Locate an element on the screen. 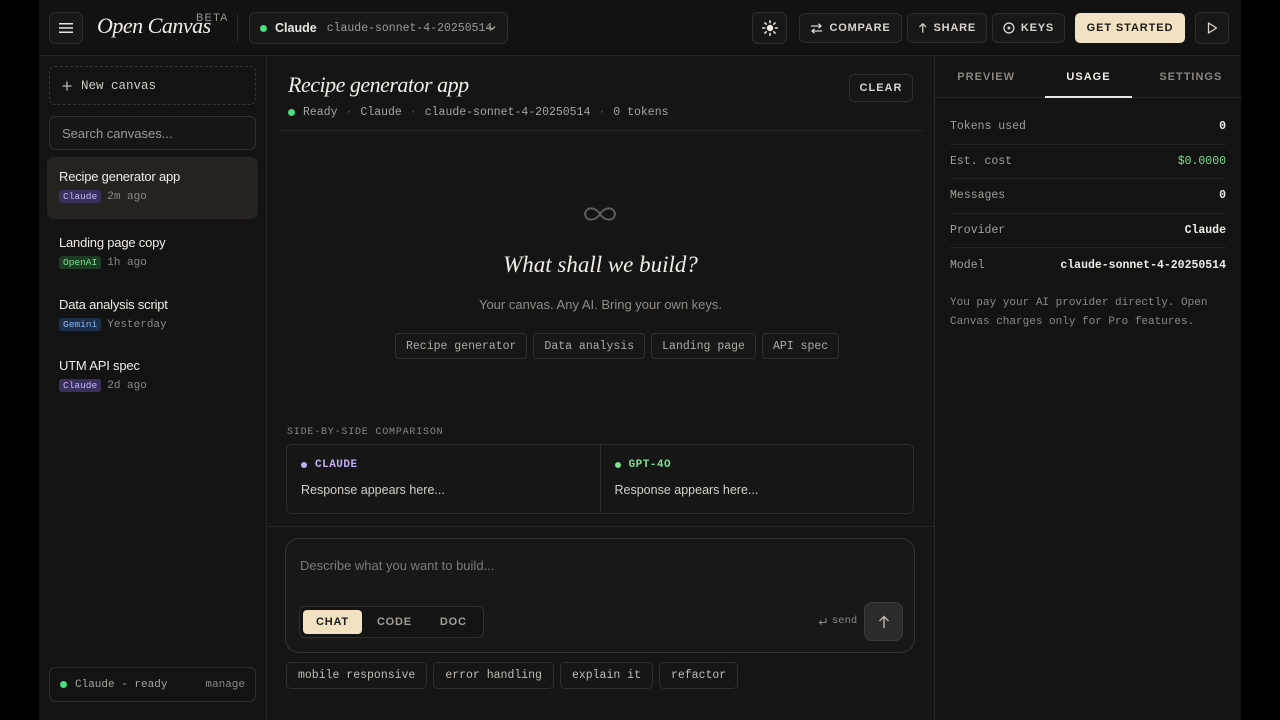 This screenshot has height=720, width=1280. suggestion-chip: refactor is located at coordinates (698, 675).